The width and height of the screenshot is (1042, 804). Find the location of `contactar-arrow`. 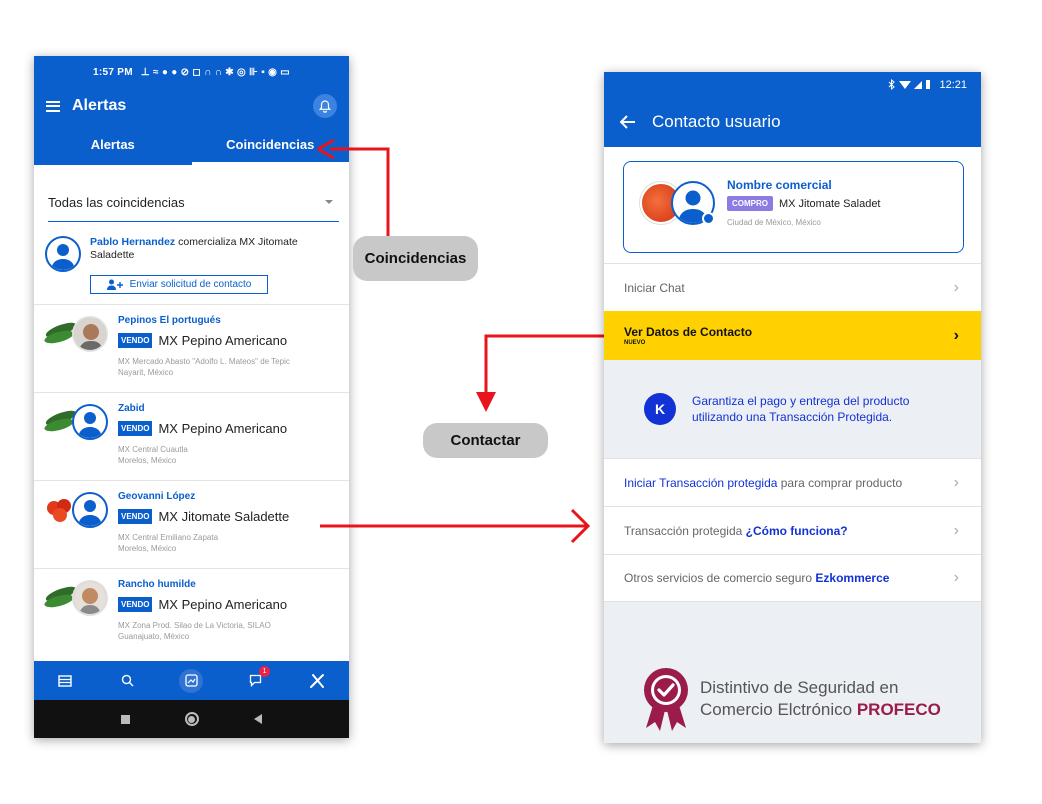

contactar-arrow is located at coordinates (544, 366).